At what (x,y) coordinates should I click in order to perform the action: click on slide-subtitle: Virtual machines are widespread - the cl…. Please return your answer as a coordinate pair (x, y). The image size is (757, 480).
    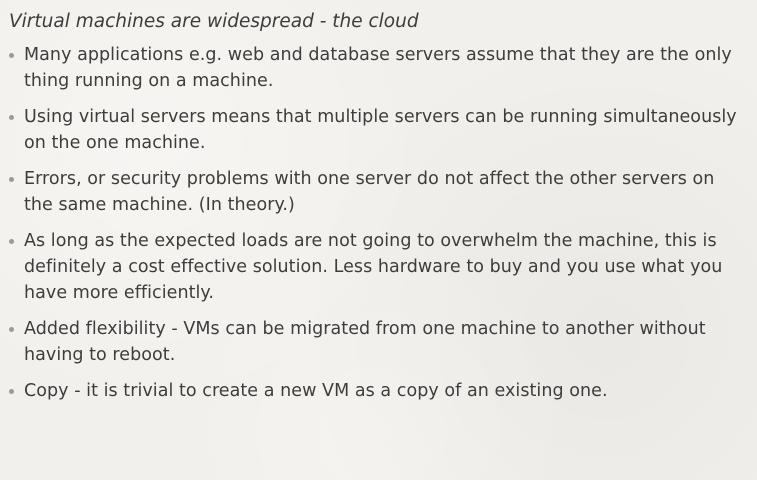
    Looking at the image, I should click on (214, 21).